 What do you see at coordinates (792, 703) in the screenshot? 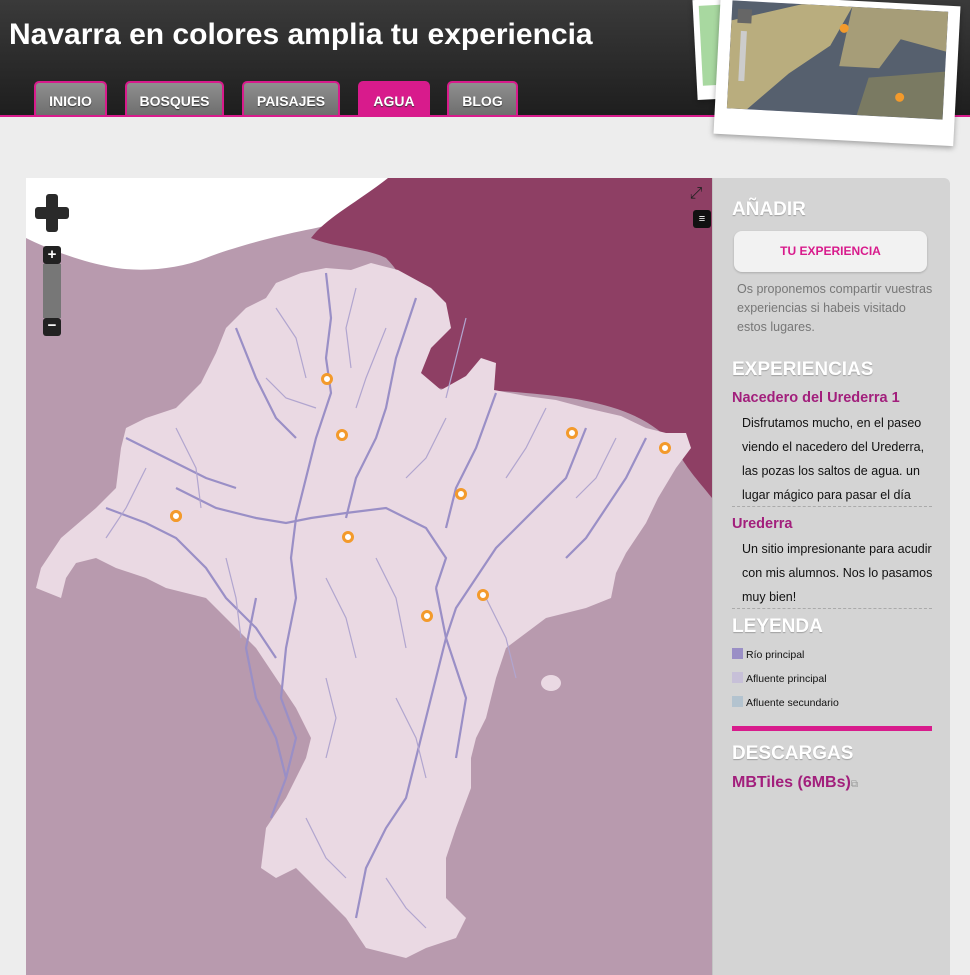
I see `legend-label: Afluente secundario` at bounding box center [792, 703].